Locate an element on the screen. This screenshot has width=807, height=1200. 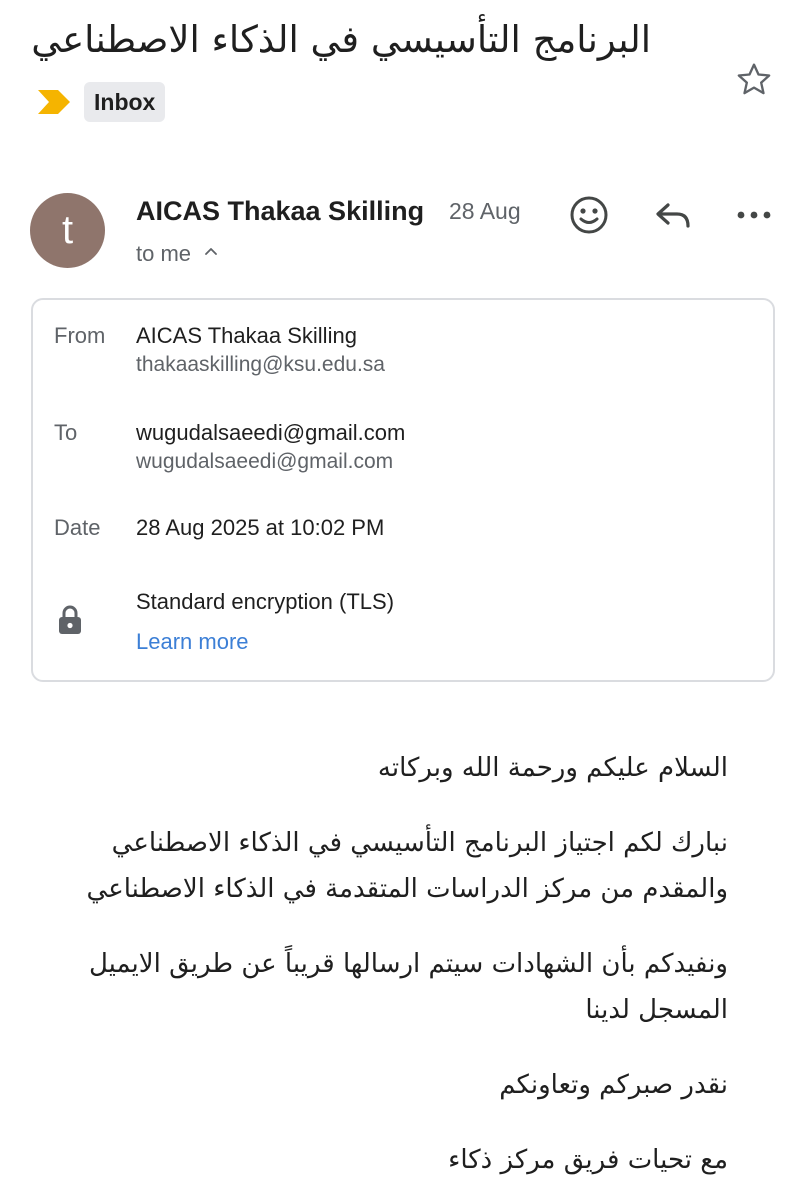
sender-avatar: t is located at coordinates (67, 230).